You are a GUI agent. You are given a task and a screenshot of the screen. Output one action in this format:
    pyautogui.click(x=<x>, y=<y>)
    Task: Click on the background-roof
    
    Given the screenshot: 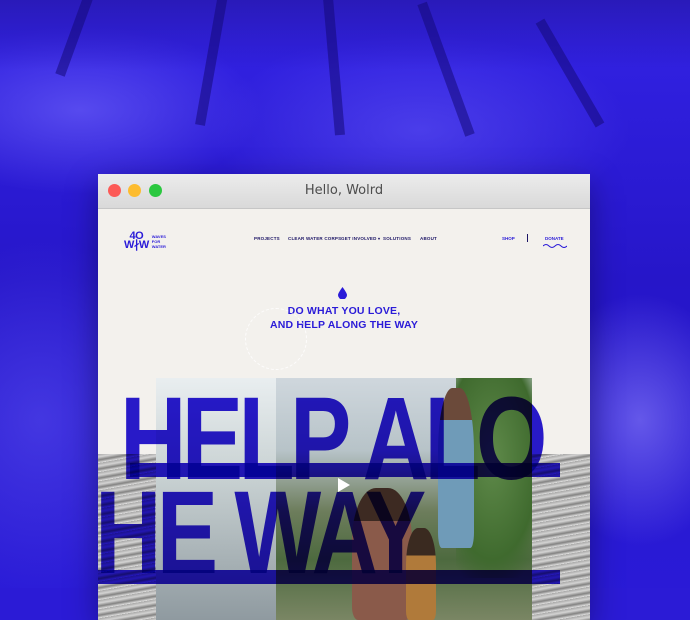 What is the action you would take?
    pyautogui.click(x=345, y=35)
    